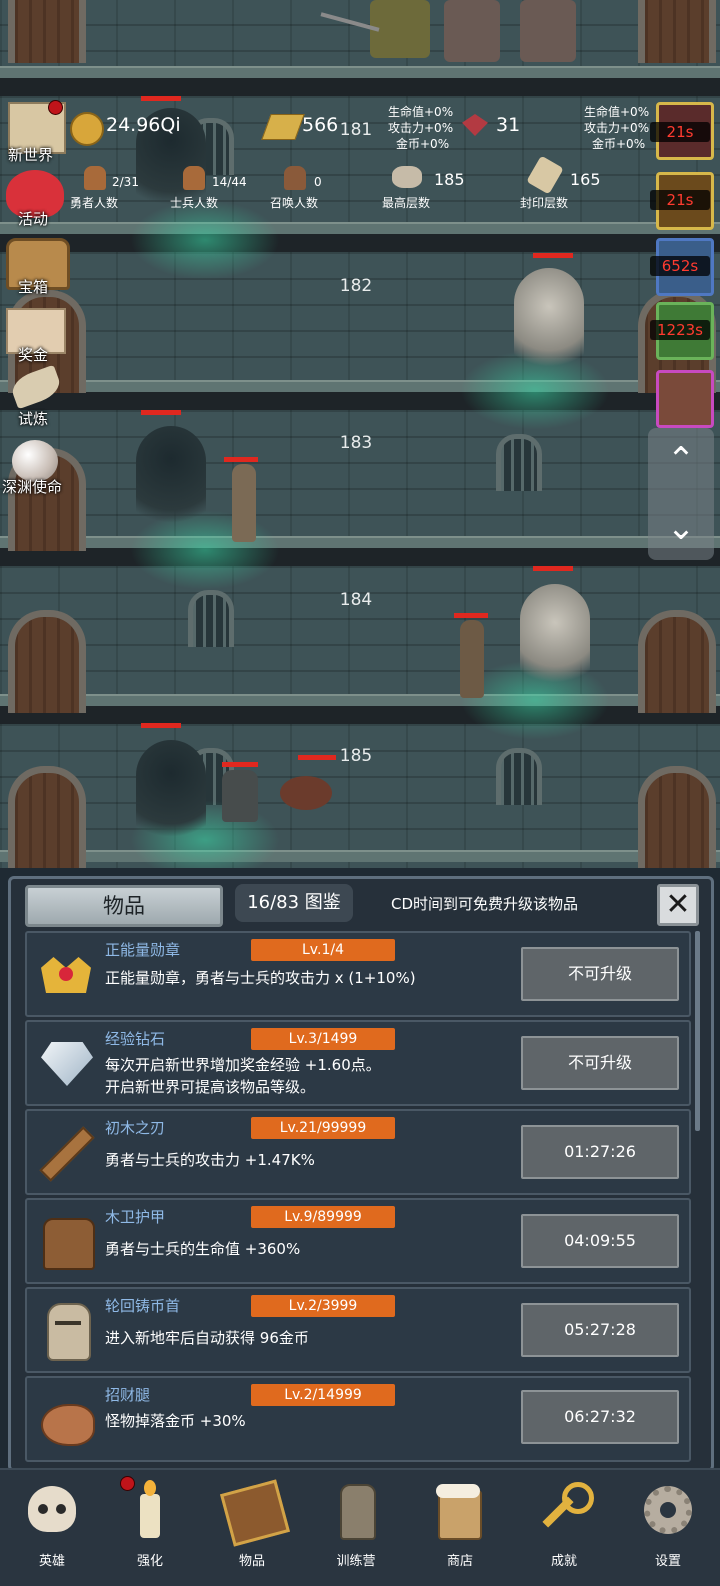  I want to click on knight-helmet-icon, so click(66, 1332).